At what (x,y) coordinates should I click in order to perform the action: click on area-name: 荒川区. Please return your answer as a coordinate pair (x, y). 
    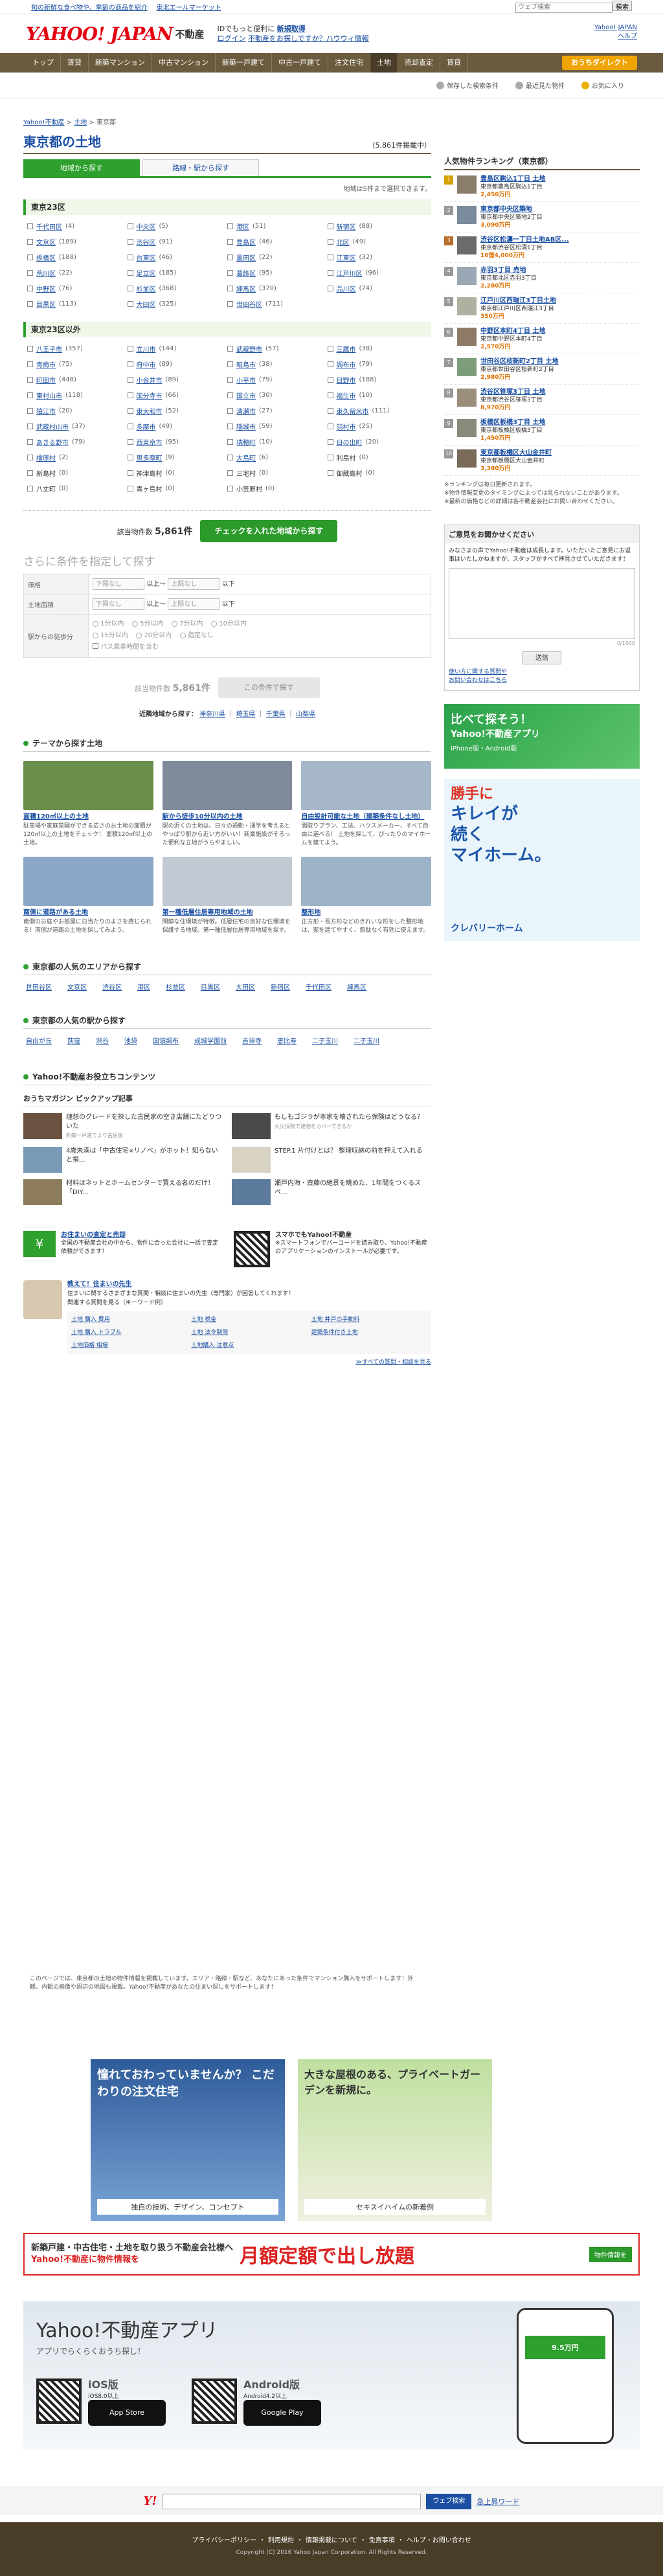
    Looking at the image, I should click on (46, 273).